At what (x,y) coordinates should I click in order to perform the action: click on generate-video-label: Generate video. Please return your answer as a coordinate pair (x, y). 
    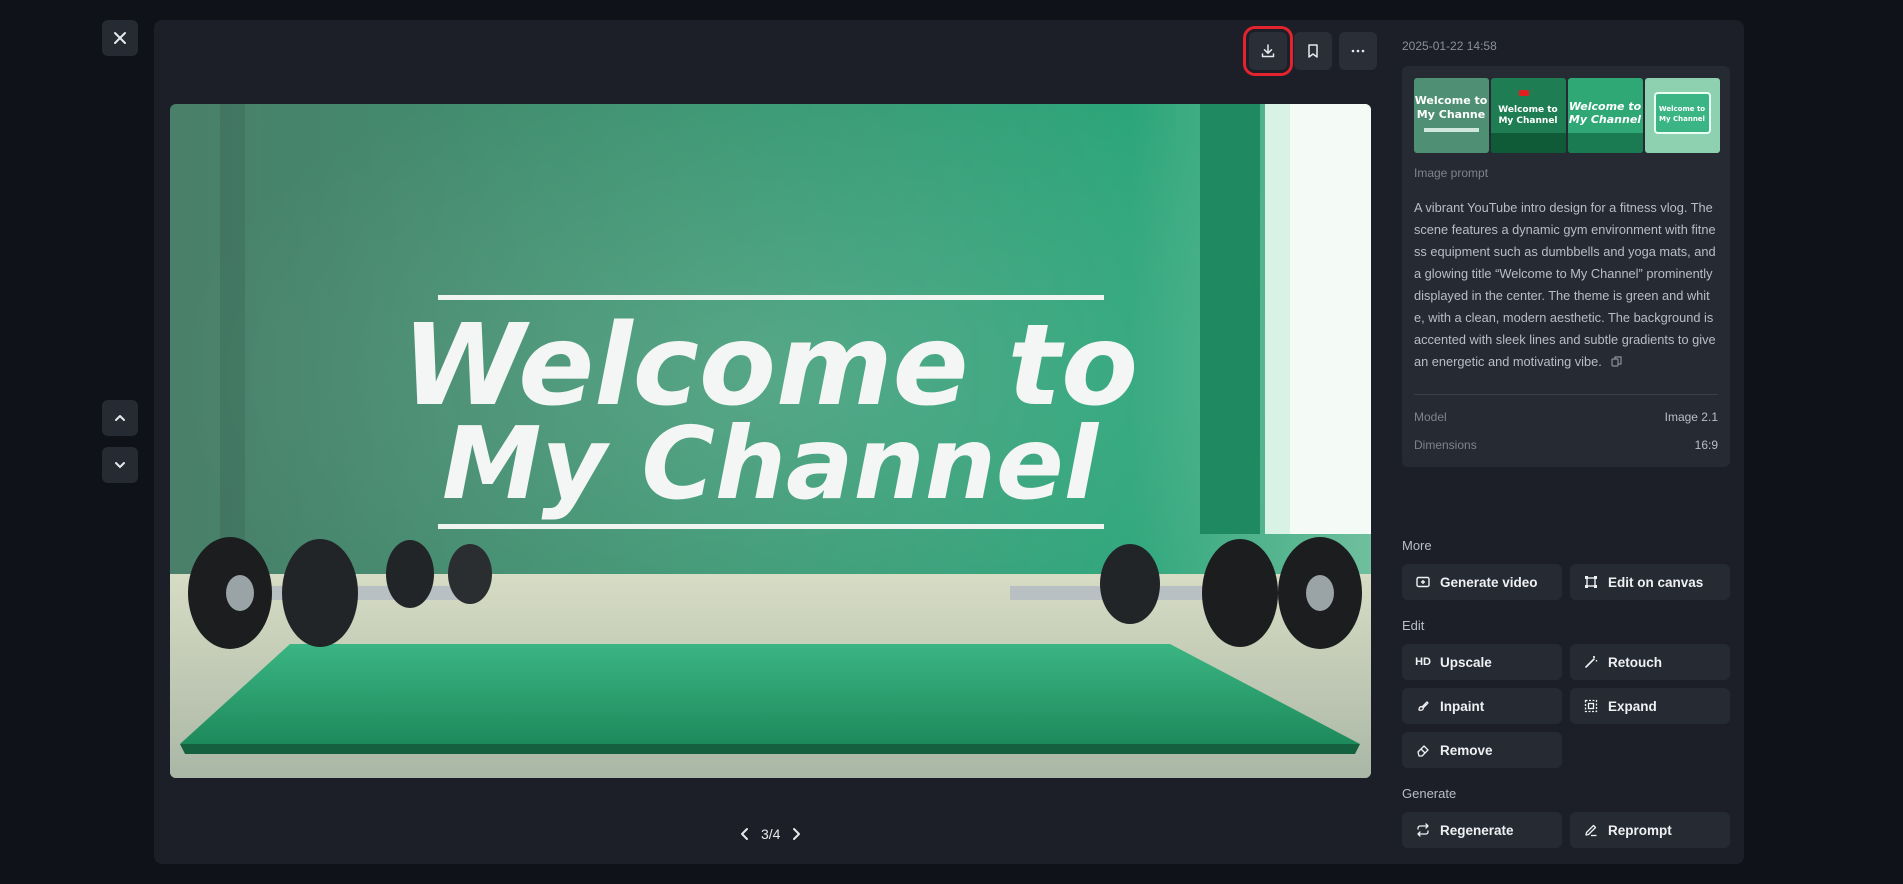
    Looking at the image, I should click on (1489, 582).